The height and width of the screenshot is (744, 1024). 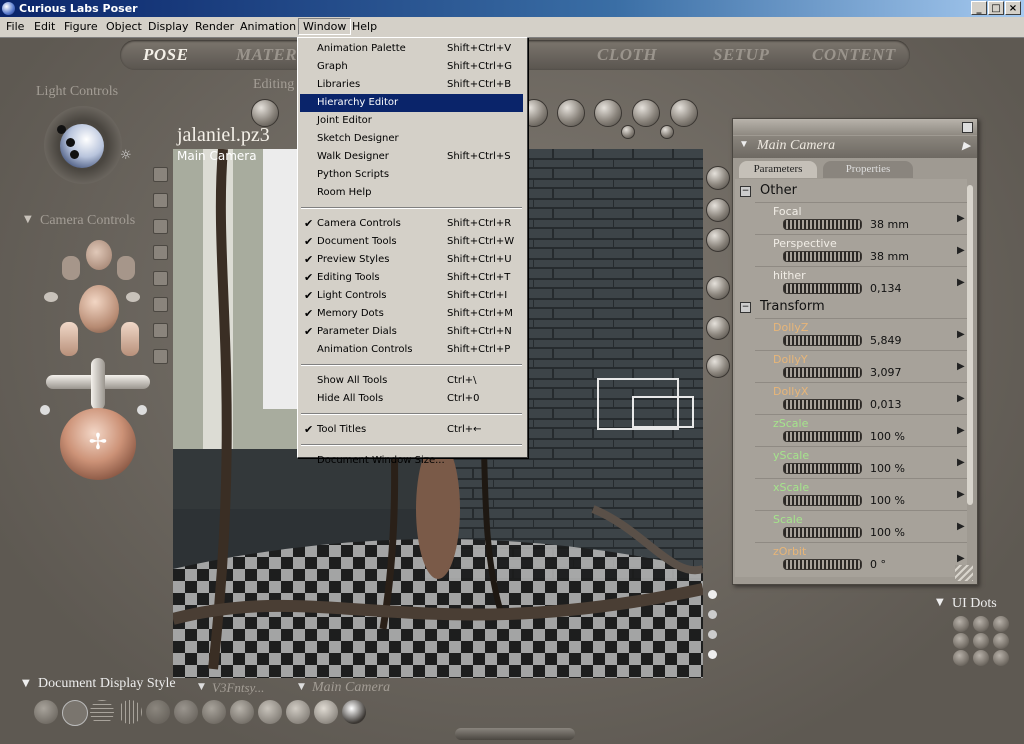 What do you see at coordinates (51, 297) in the screenshot?
I see `camera-key-left-icon` at bounding box center [51, 297].